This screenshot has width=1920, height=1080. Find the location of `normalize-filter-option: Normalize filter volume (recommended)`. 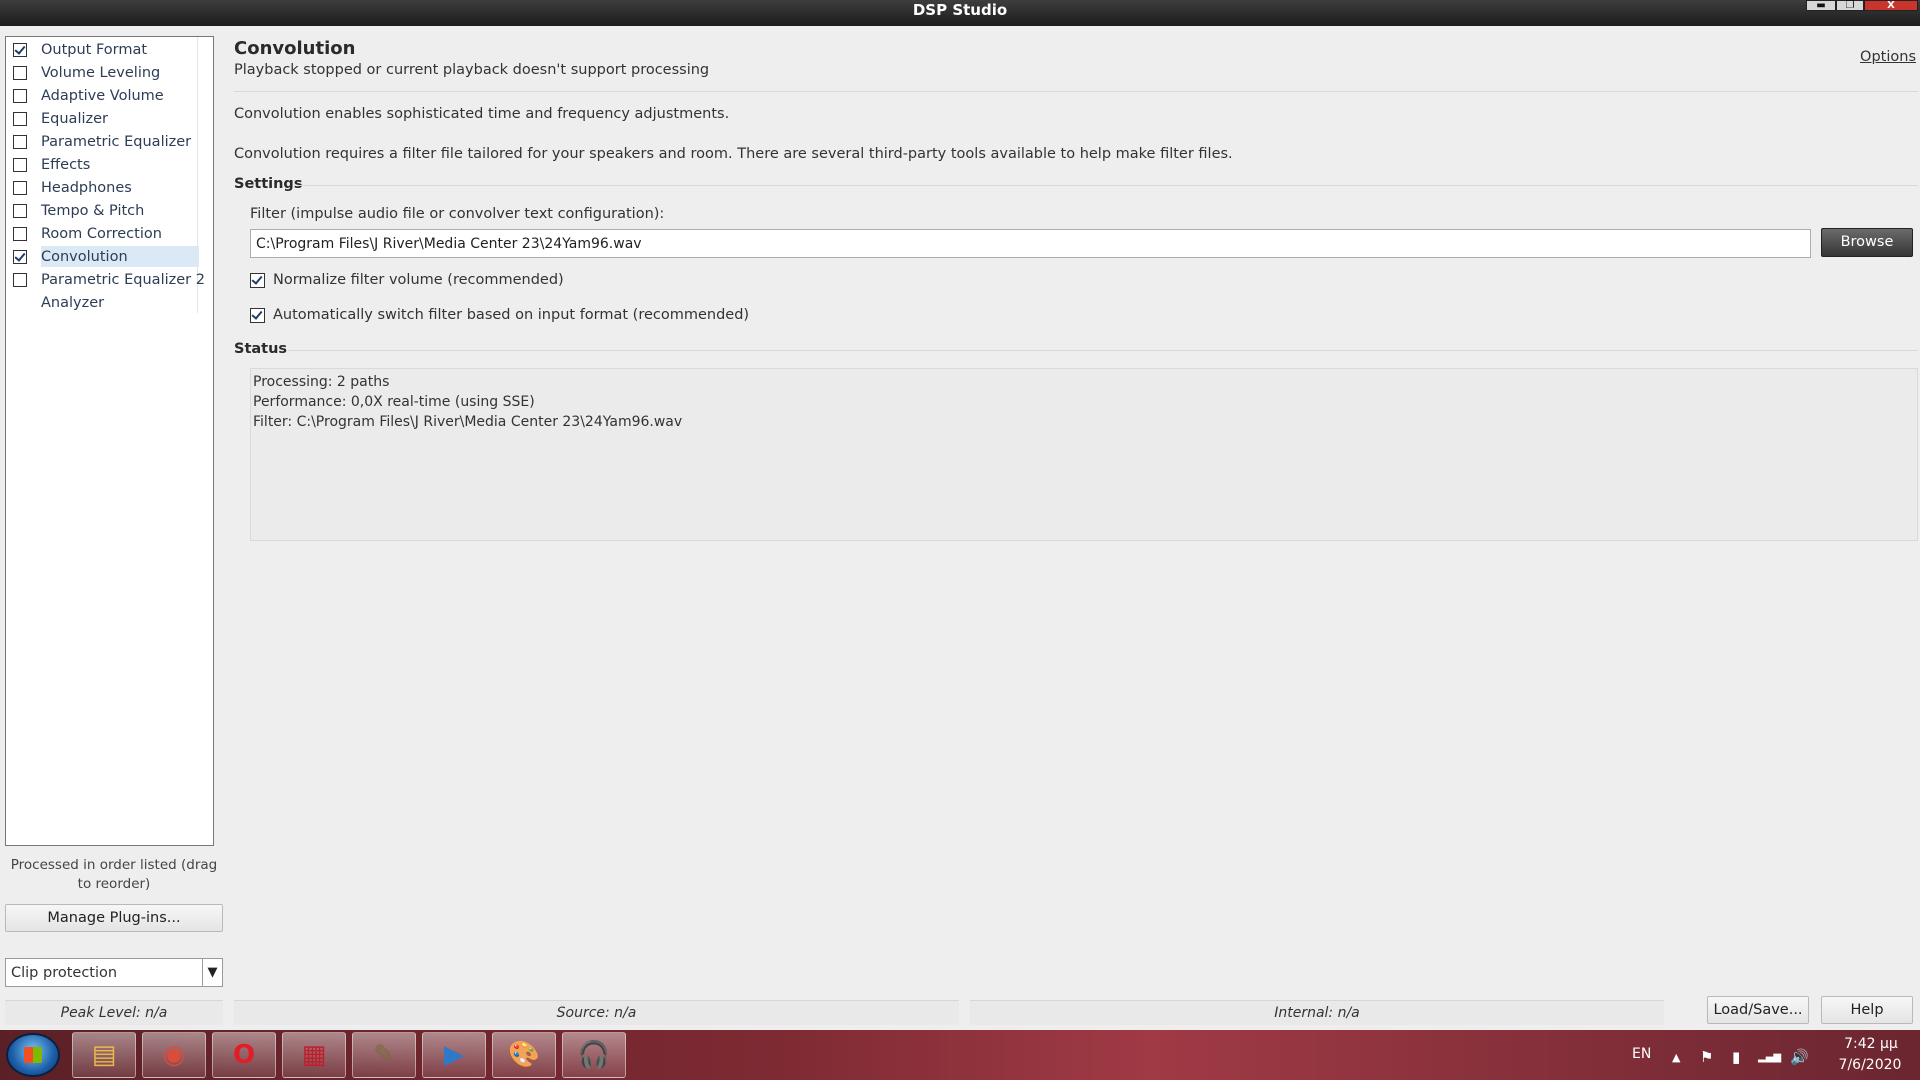

normalize-filter-option: Normalize filter volume (recommended) is located at coordinates (407, 280).